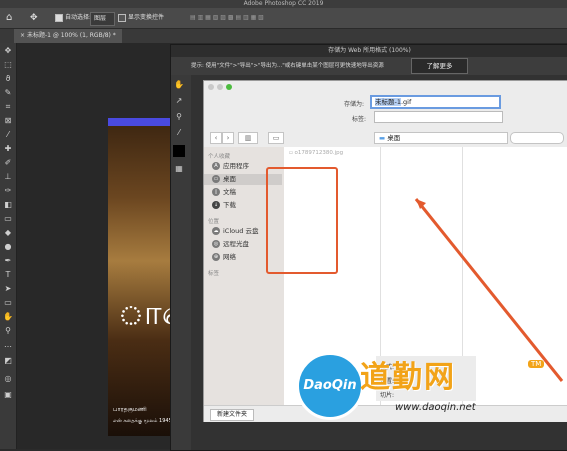 The width and height of the screenshot is (567, 451). Describe the element at coordinates (78, 17) in the screenshot. I see `auto-select-label: 自动选择:` at that location.